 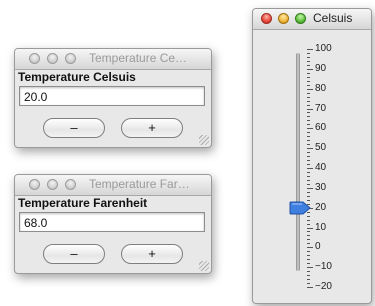 I want to click on celsius-input: 20.0, so click(x=112, y=96).